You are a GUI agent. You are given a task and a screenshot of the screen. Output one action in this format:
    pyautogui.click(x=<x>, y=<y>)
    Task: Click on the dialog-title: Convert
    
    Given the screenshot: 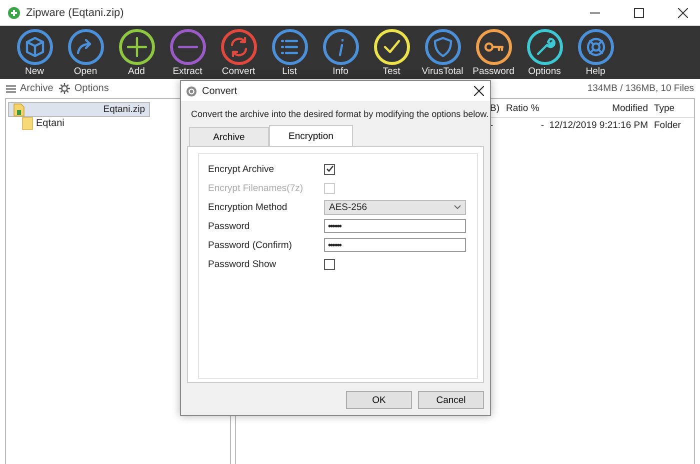 What is the action you would take?
    pyautogui.click(x=220, y=91)
    